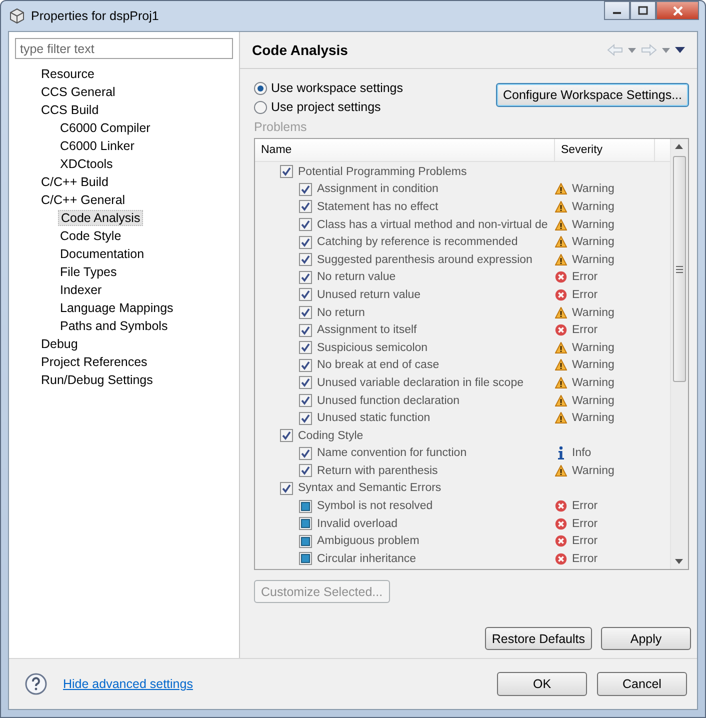 The height and width of the screenshot is (718, 706). Describe the element at coordinates (281, 127) in the screenshot. I see `section-label: Problems` at that location.